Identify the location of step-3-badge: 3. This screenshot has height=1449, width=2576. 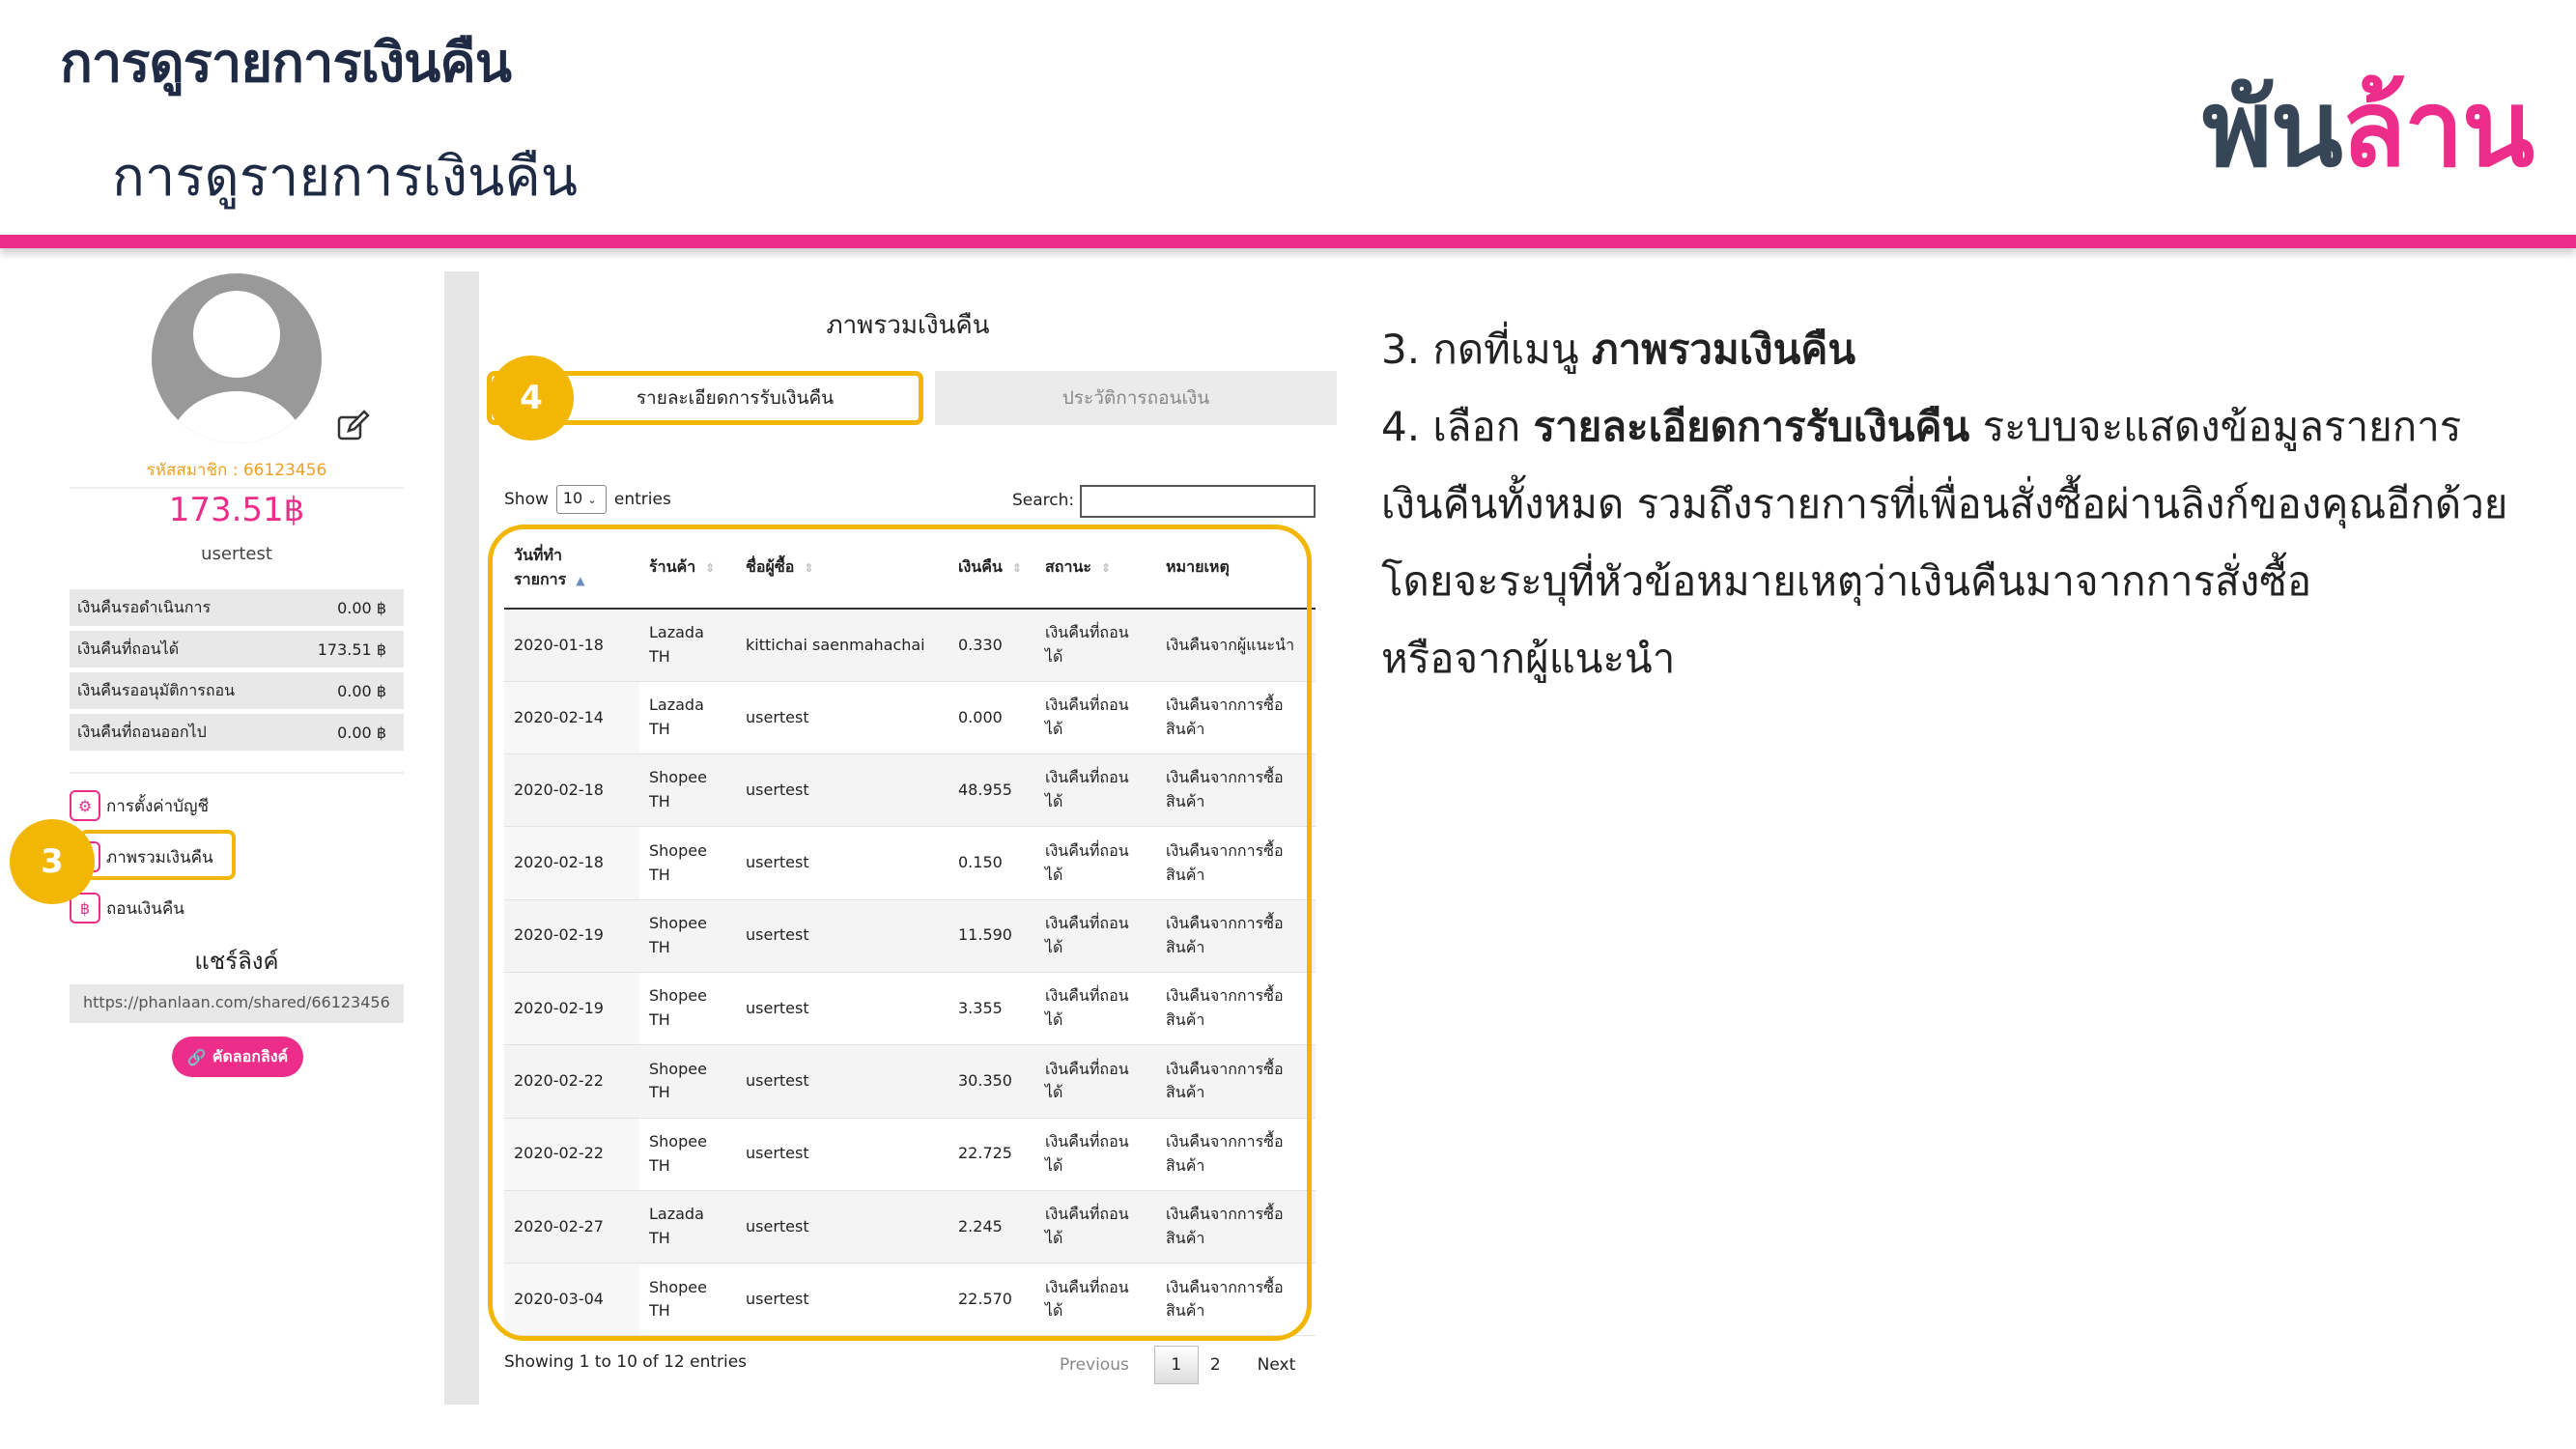
(52, 861).